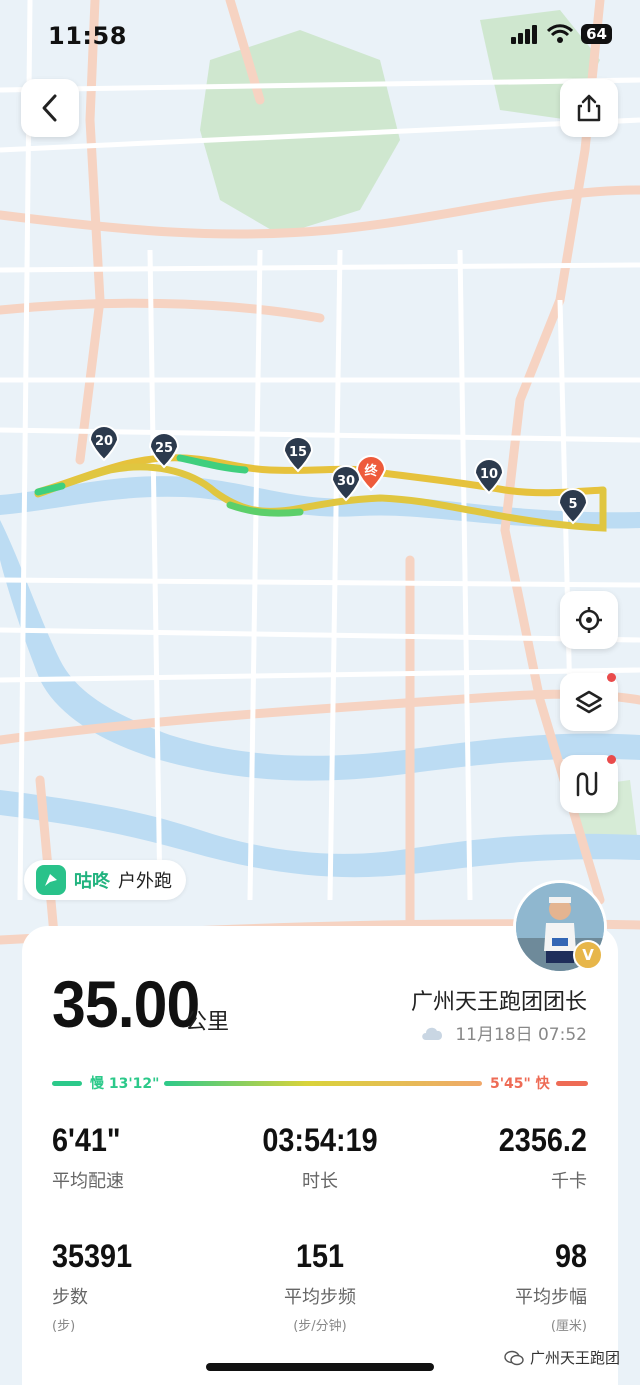 The image size is (640, 1385). I want to click on stat-cadence-value: 151, so click(320, 1256).